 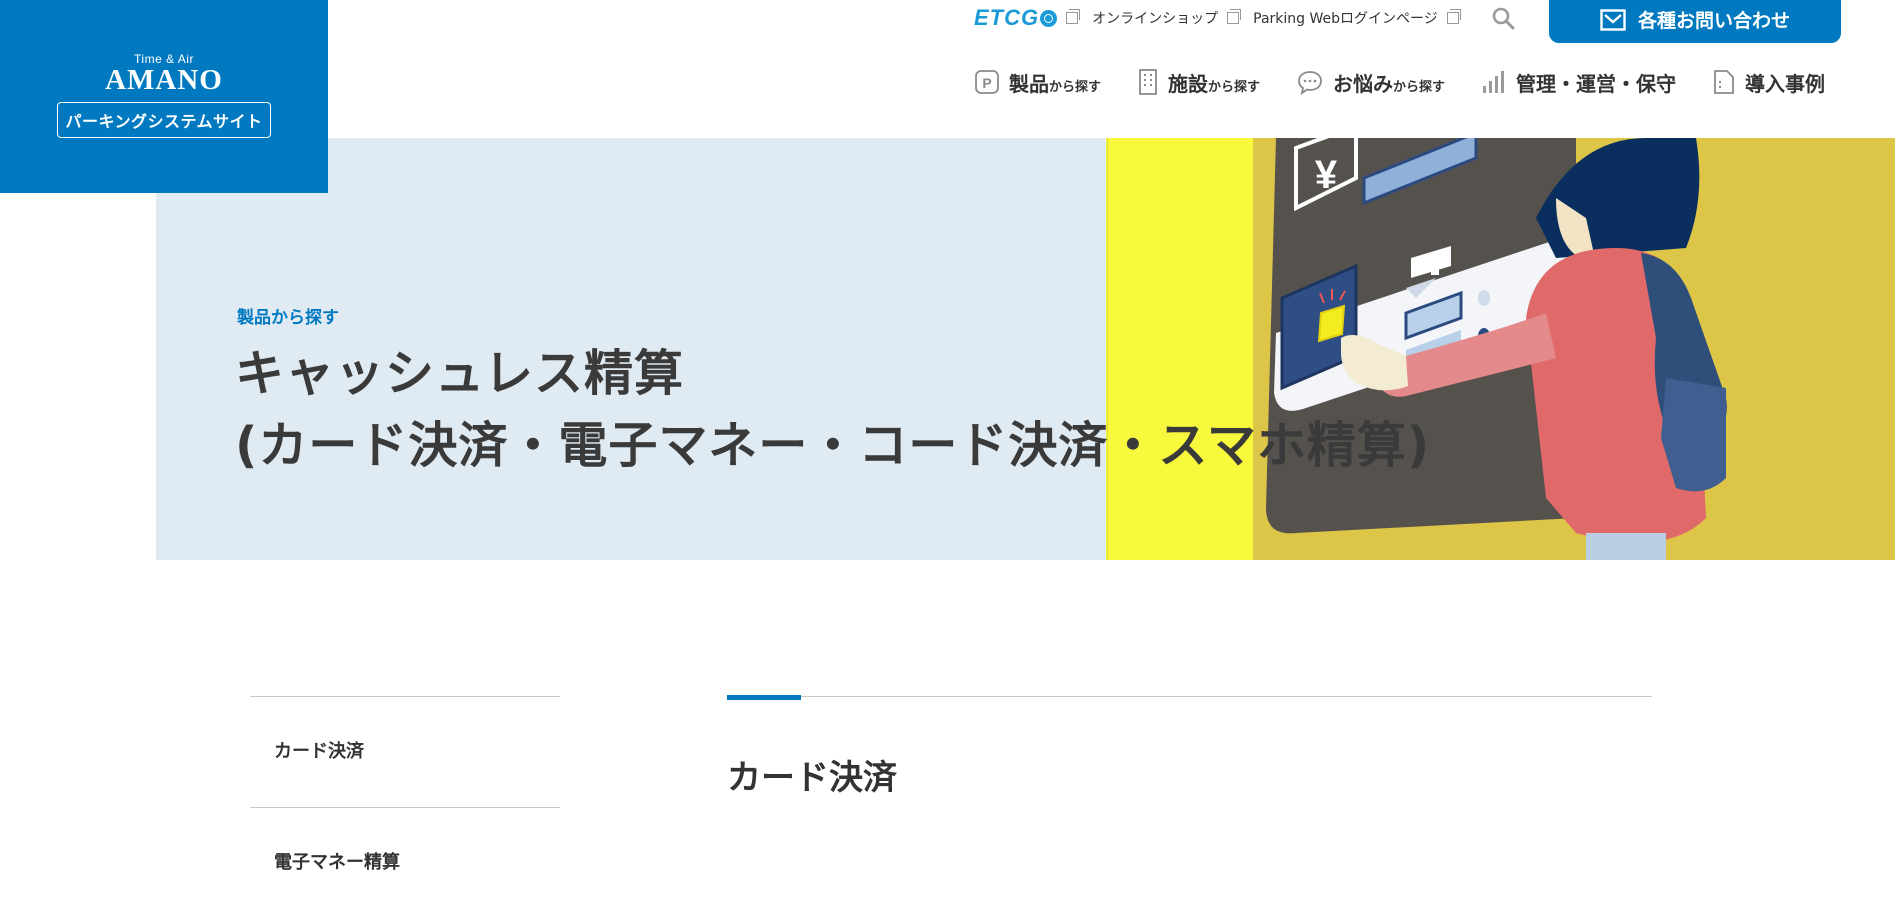 I want to click on nav-facilities: 施設から探す, so click(x=1198, y=82).